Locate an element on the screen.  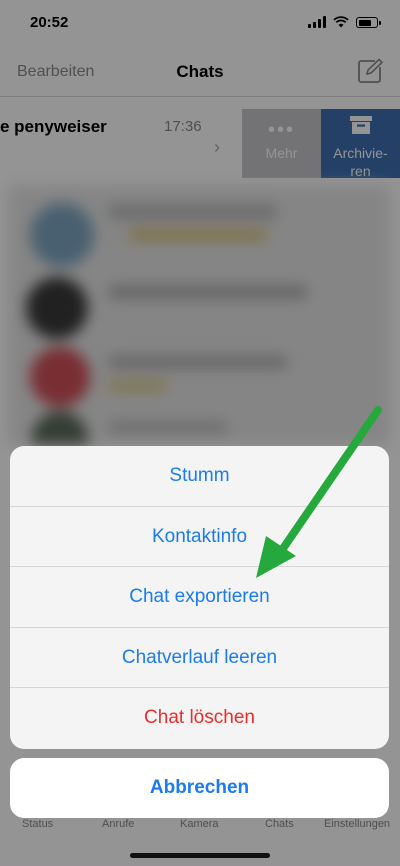
mute-button: Stumm is located at coordinates (199, 476).